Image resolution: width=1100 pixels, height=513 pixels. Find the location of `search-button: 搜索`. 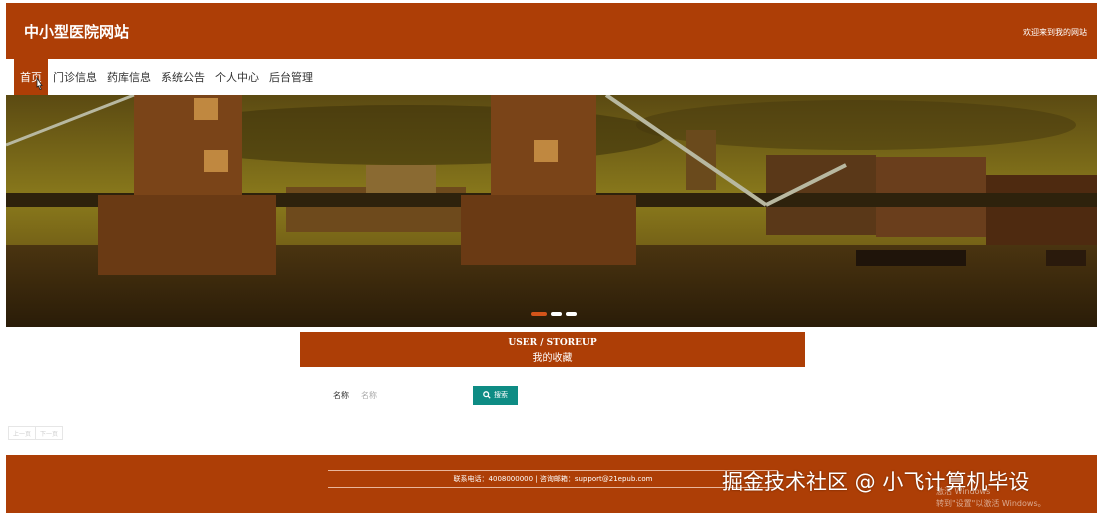

search-button: 搜索 is located at coordinates (495, 395).